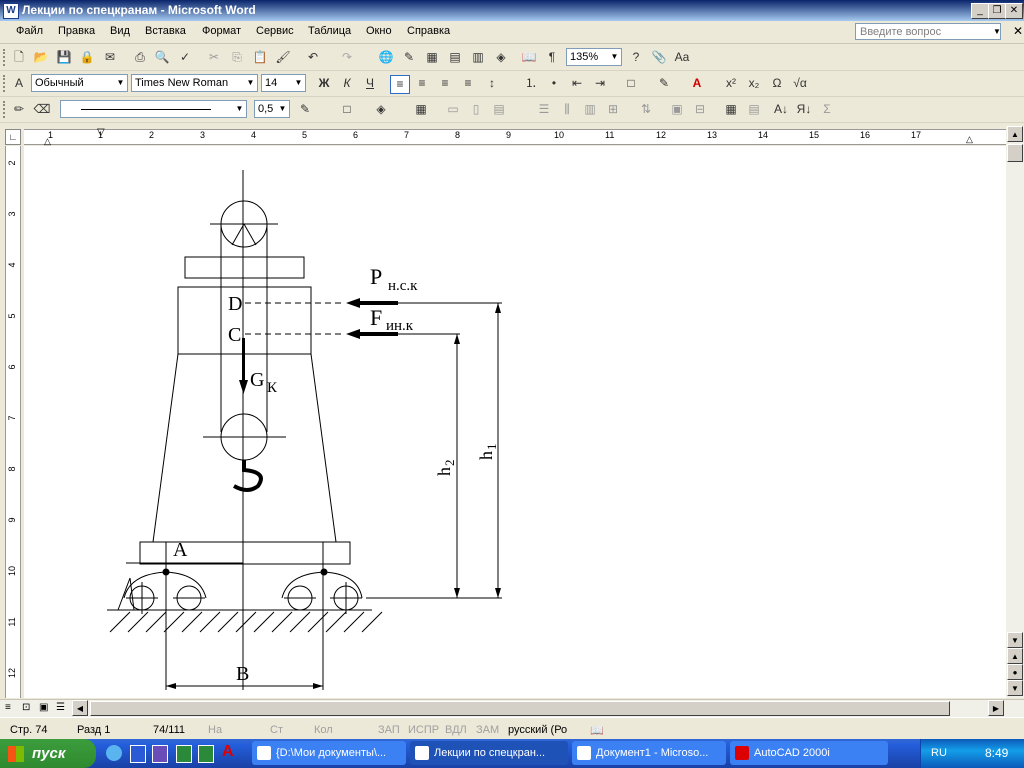 This screenshot has width=1024, height=768. Describe the element at coordinates (432, 57) in the screenshot. I see `tables-icon: ▦` at that location.